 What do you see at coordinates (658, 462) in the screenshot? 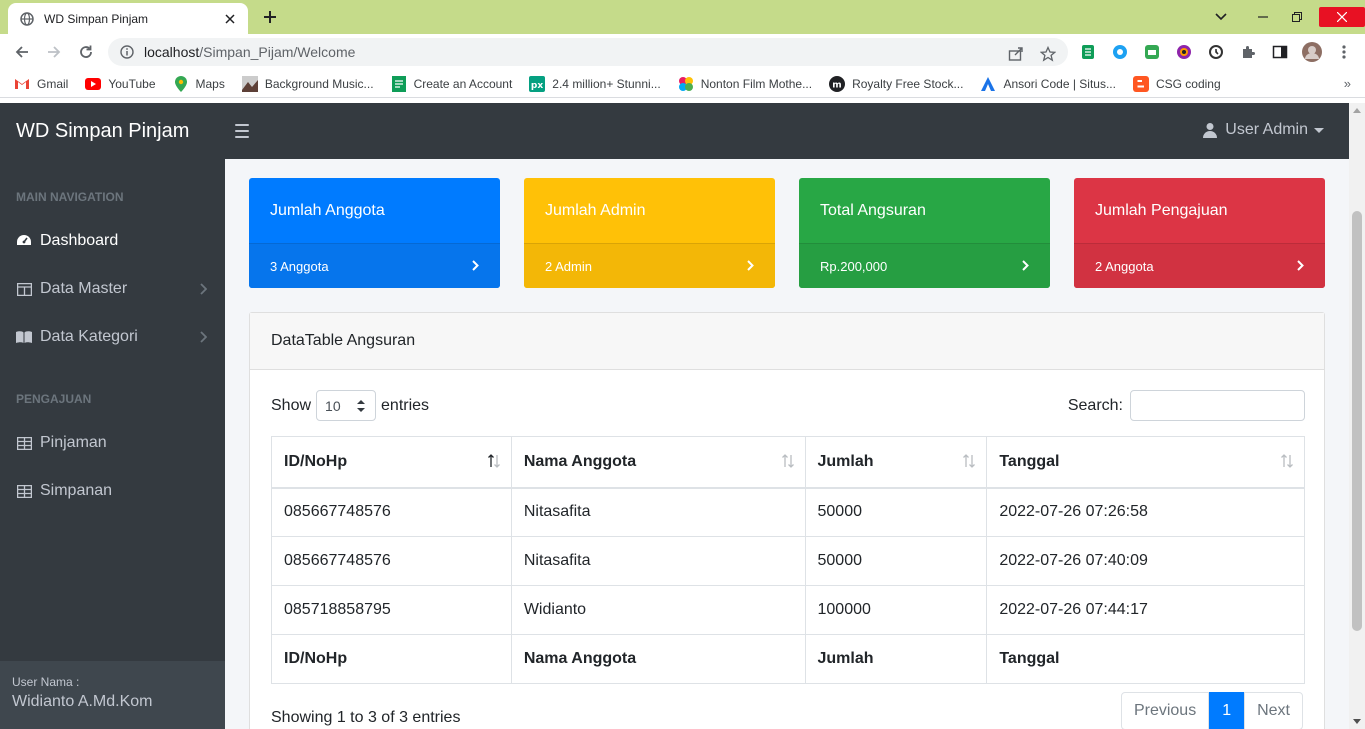
I see `column-header: Nama Anggota` at bounding box center [658, 462].